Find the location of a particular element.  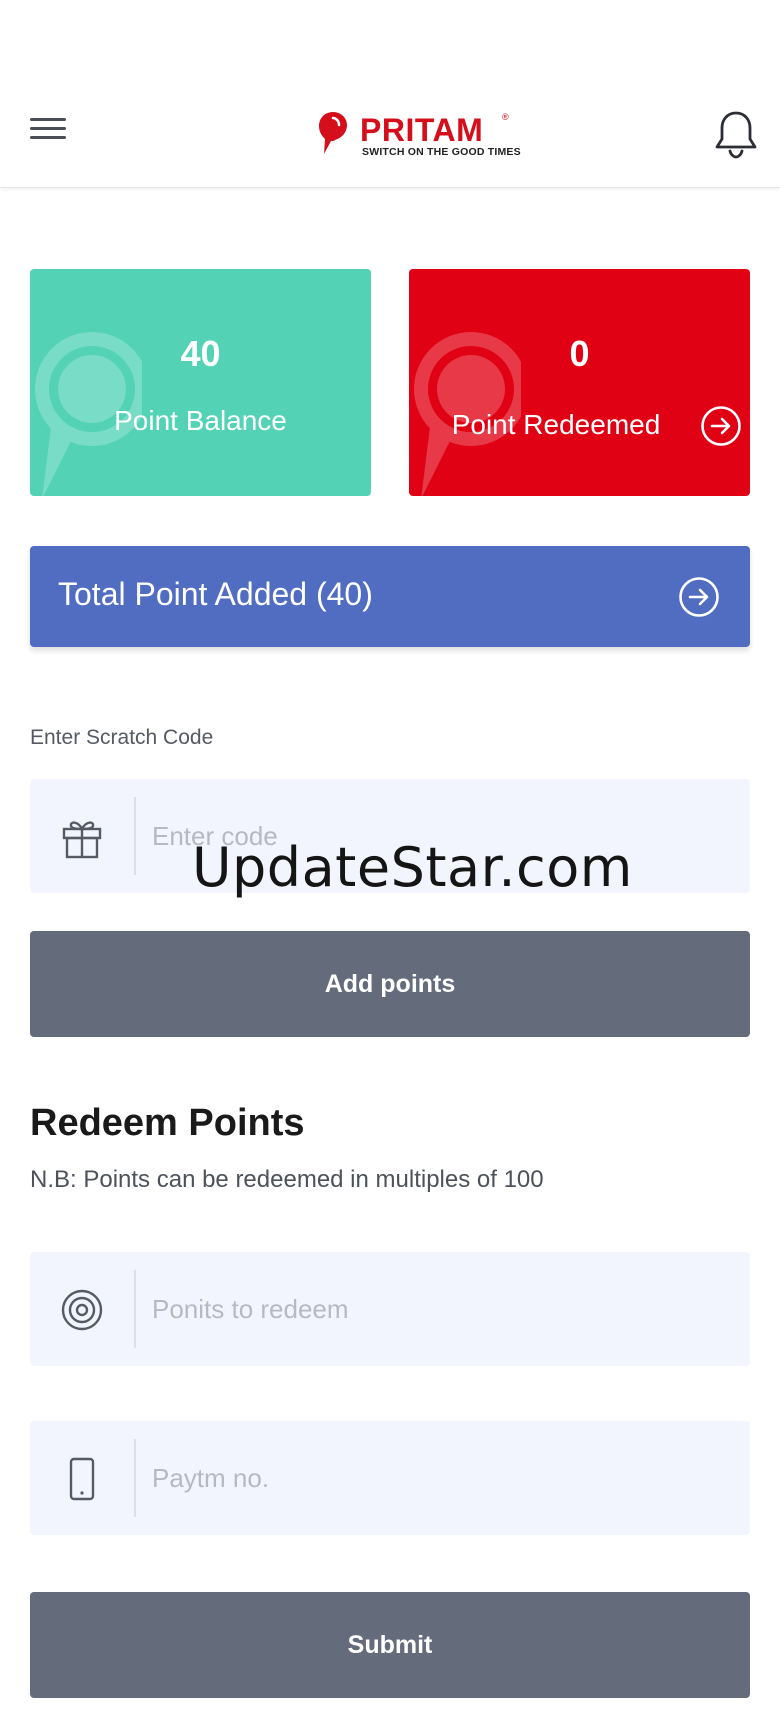

point-redeemed-value: 0 is located at coordinates (579, 353).